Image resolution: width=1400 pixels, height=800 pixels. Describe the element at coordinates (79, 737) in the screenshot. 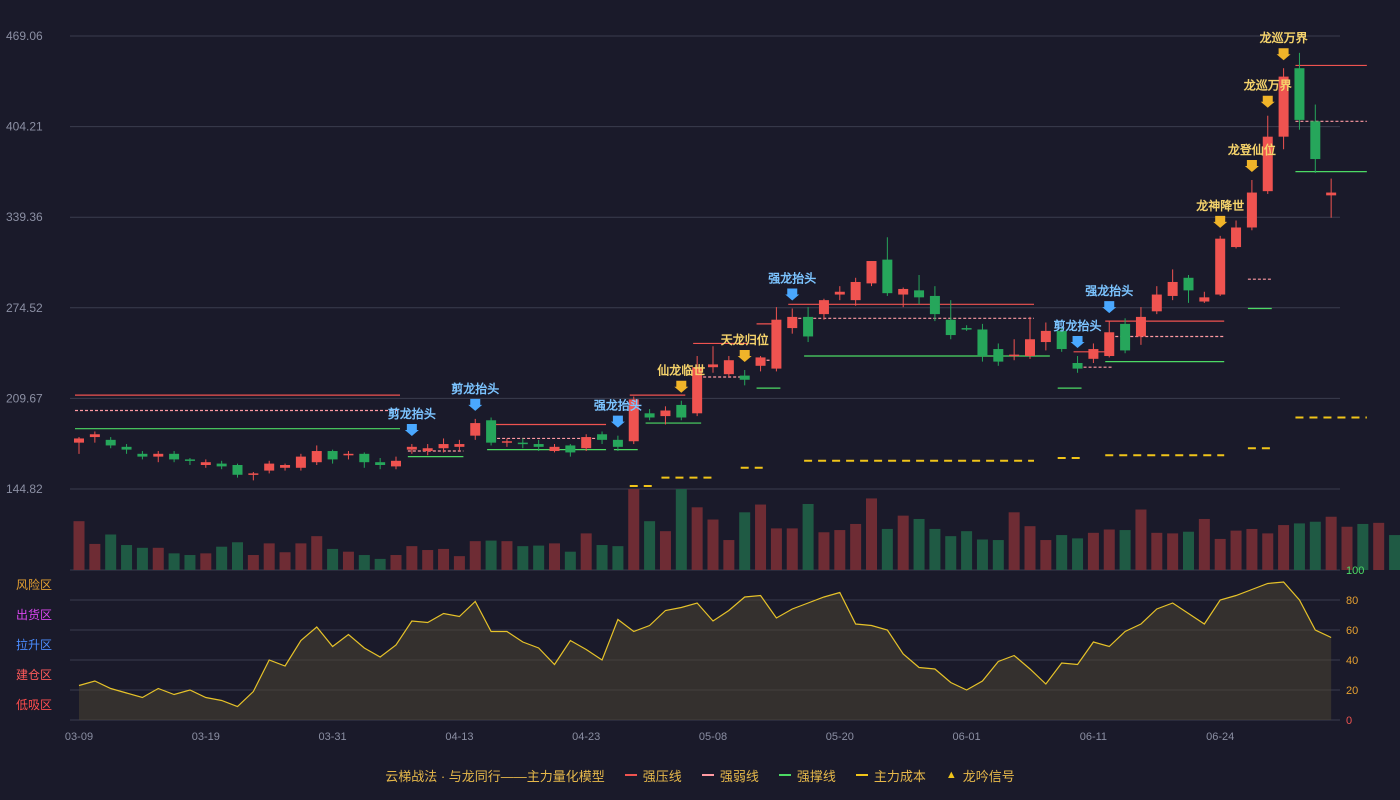

I see `date-tick-label: 03-09` at that location.